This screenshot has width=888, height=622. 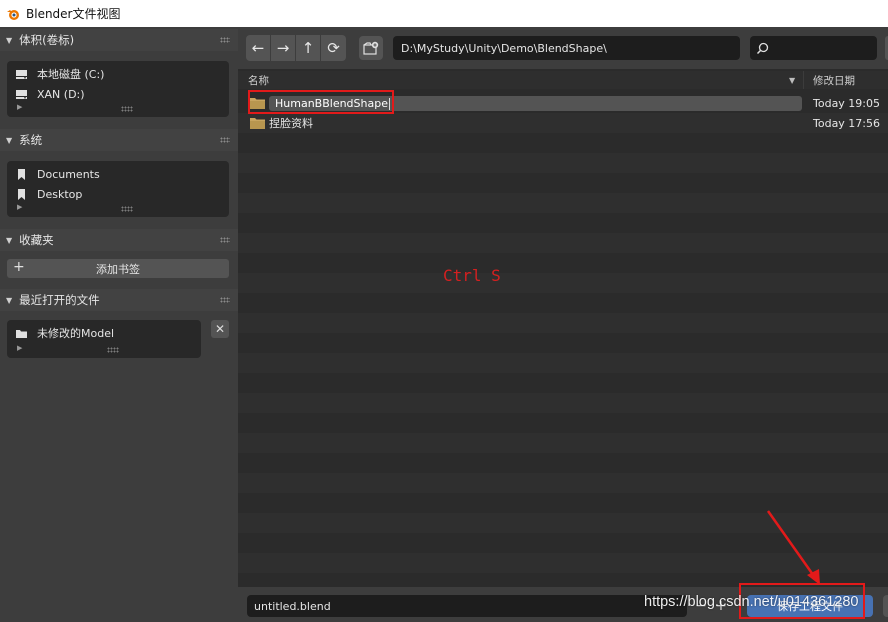 What do you see at coordinates (563, 123) in the screenshot?
I see `file-row: 捏脸资料 Today 17:56` at bounding box center [563, 123].